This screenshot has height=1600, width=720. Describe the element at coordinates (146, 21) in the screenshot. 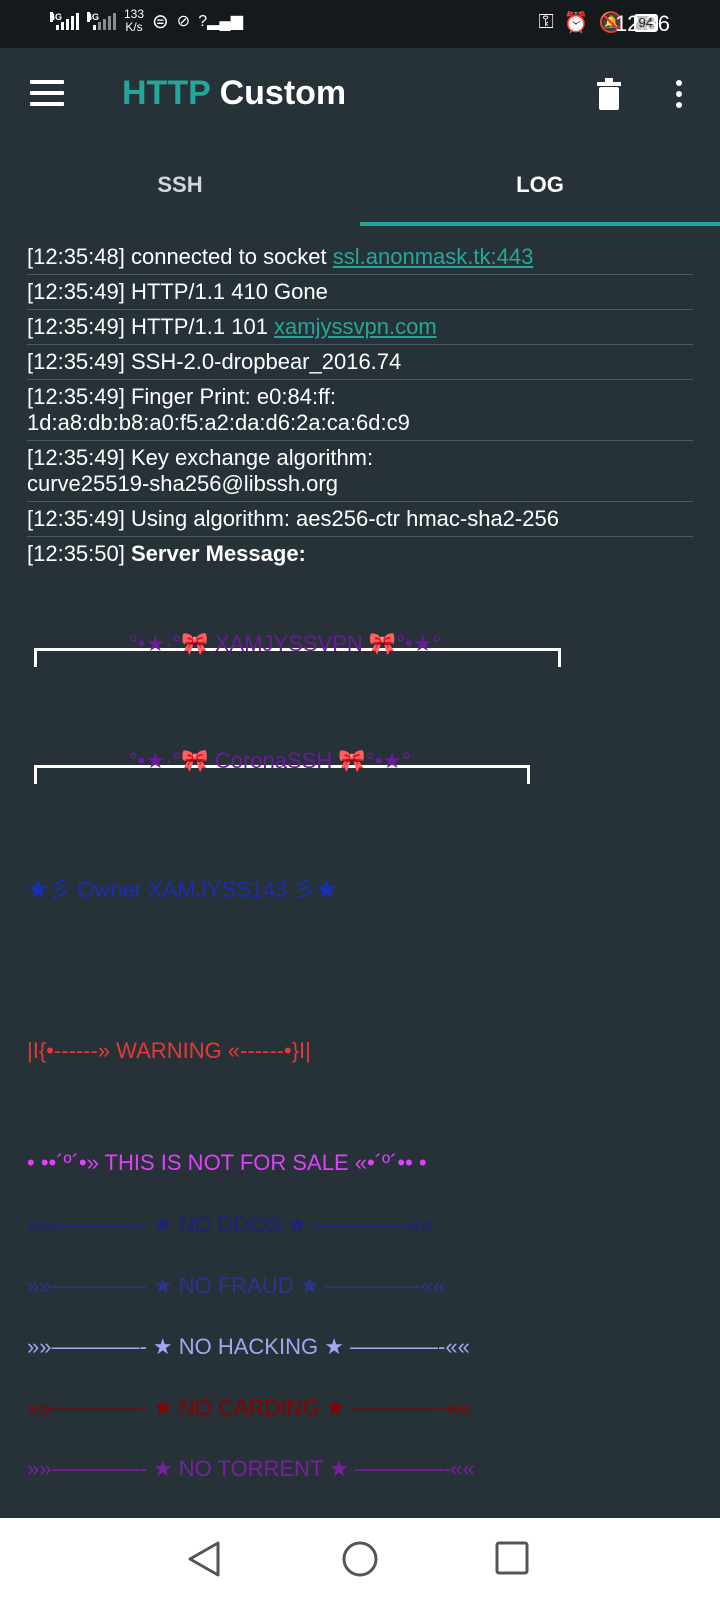

I see `status-left: 4G 4G 133 K/s ⊜ ⊘ ?▂▄▆` at that location.